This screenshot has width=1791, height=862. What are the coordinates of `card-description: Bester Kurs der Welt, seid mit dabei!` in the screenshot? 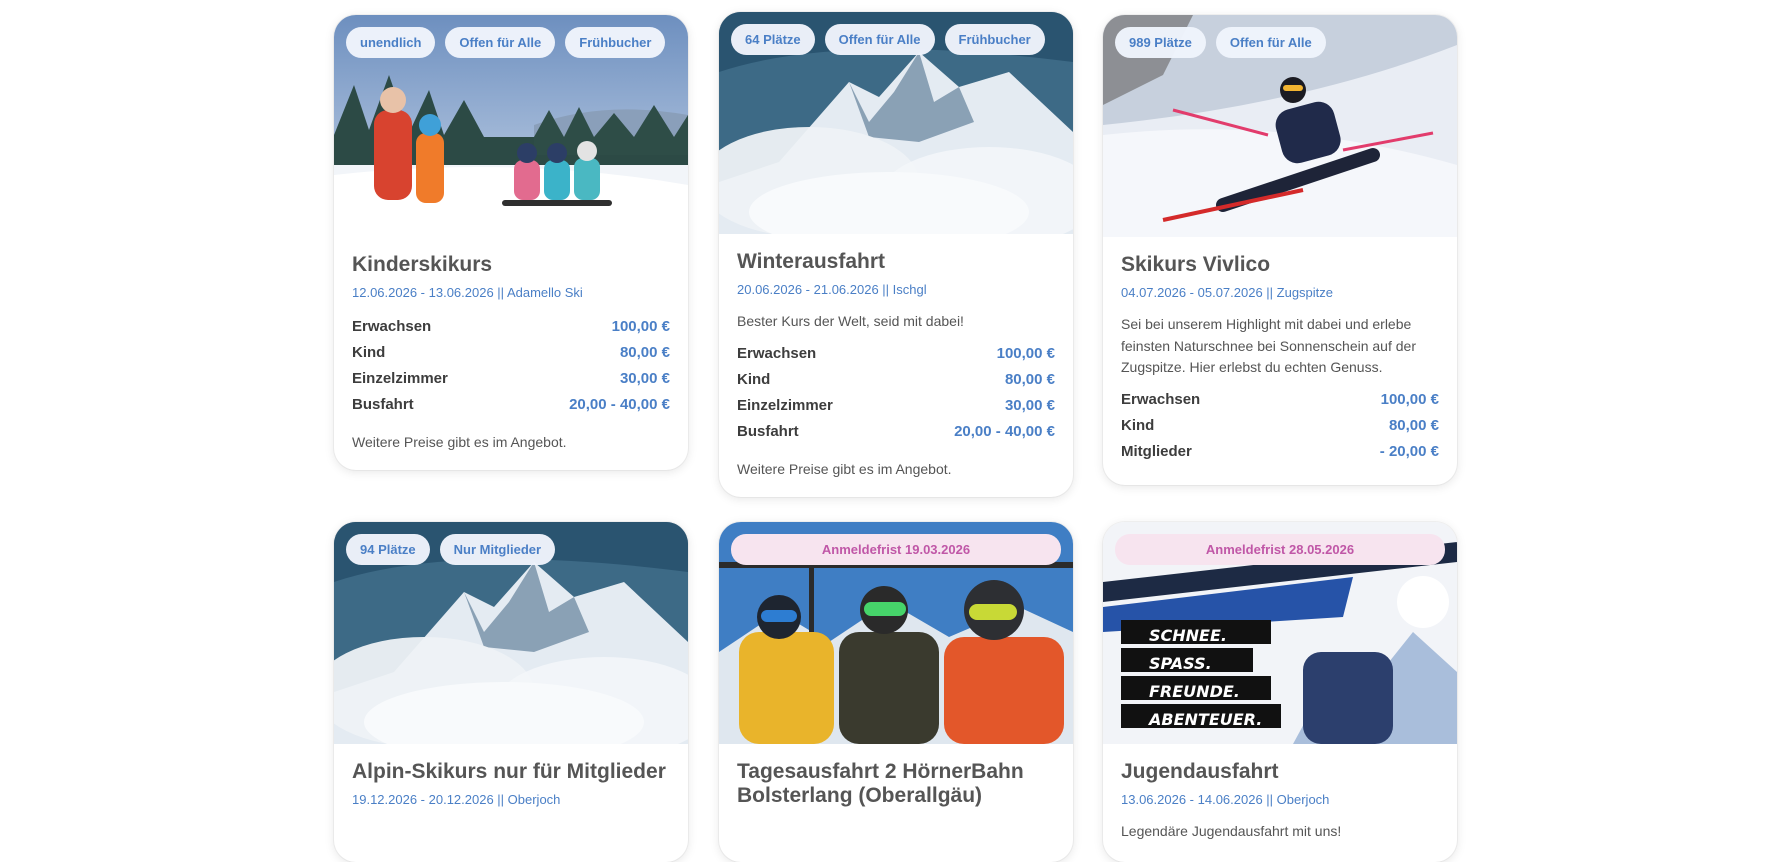 It's located at (850, 320).